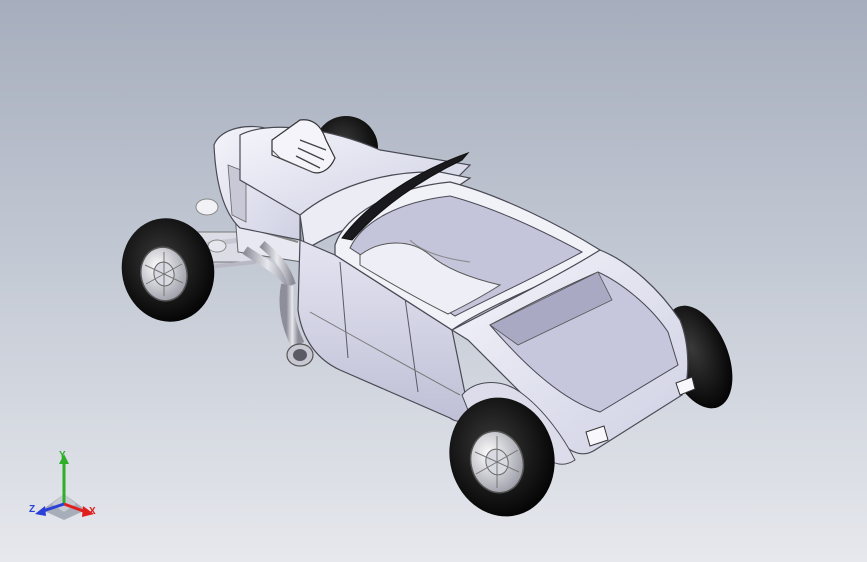  What do you see at coordinates (92, 511) in the screenshot?
I see `x-axis-label: X` at bounding box center [92, 511].